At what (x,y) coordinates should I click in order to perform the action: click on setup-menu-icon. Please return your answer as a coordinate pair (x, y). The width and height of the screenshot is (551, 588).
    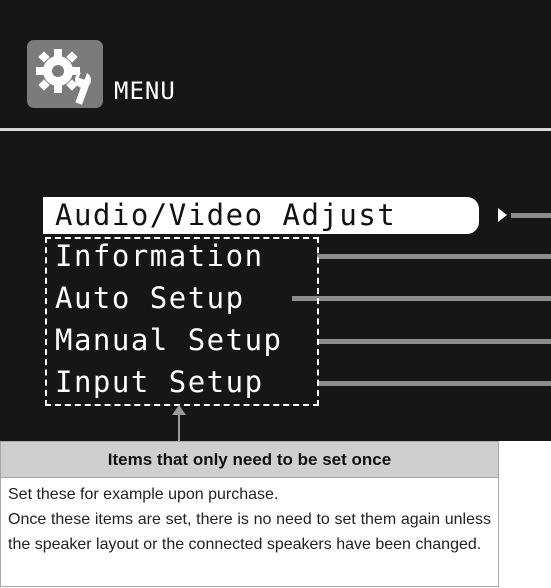
    Looking at the image, I should click on (65, 74).